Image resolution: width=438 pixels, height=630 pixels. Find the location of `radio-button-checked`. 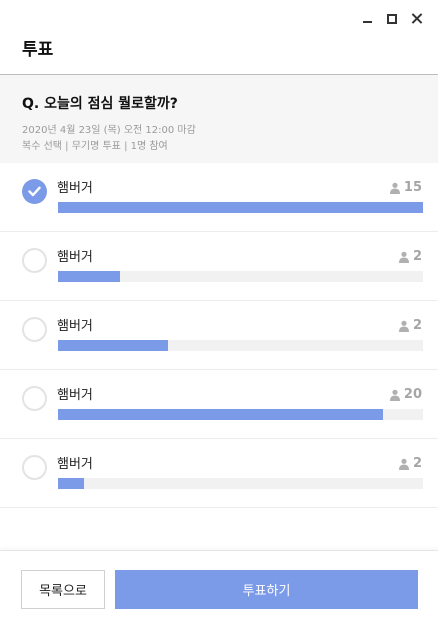

radio-button-checked is located at coordinates (34, 191).